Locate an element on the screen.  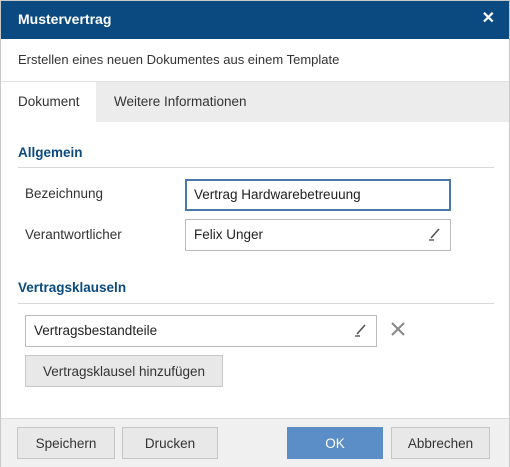
tab-dokument: Dokument is located at coordinates (48, 102).